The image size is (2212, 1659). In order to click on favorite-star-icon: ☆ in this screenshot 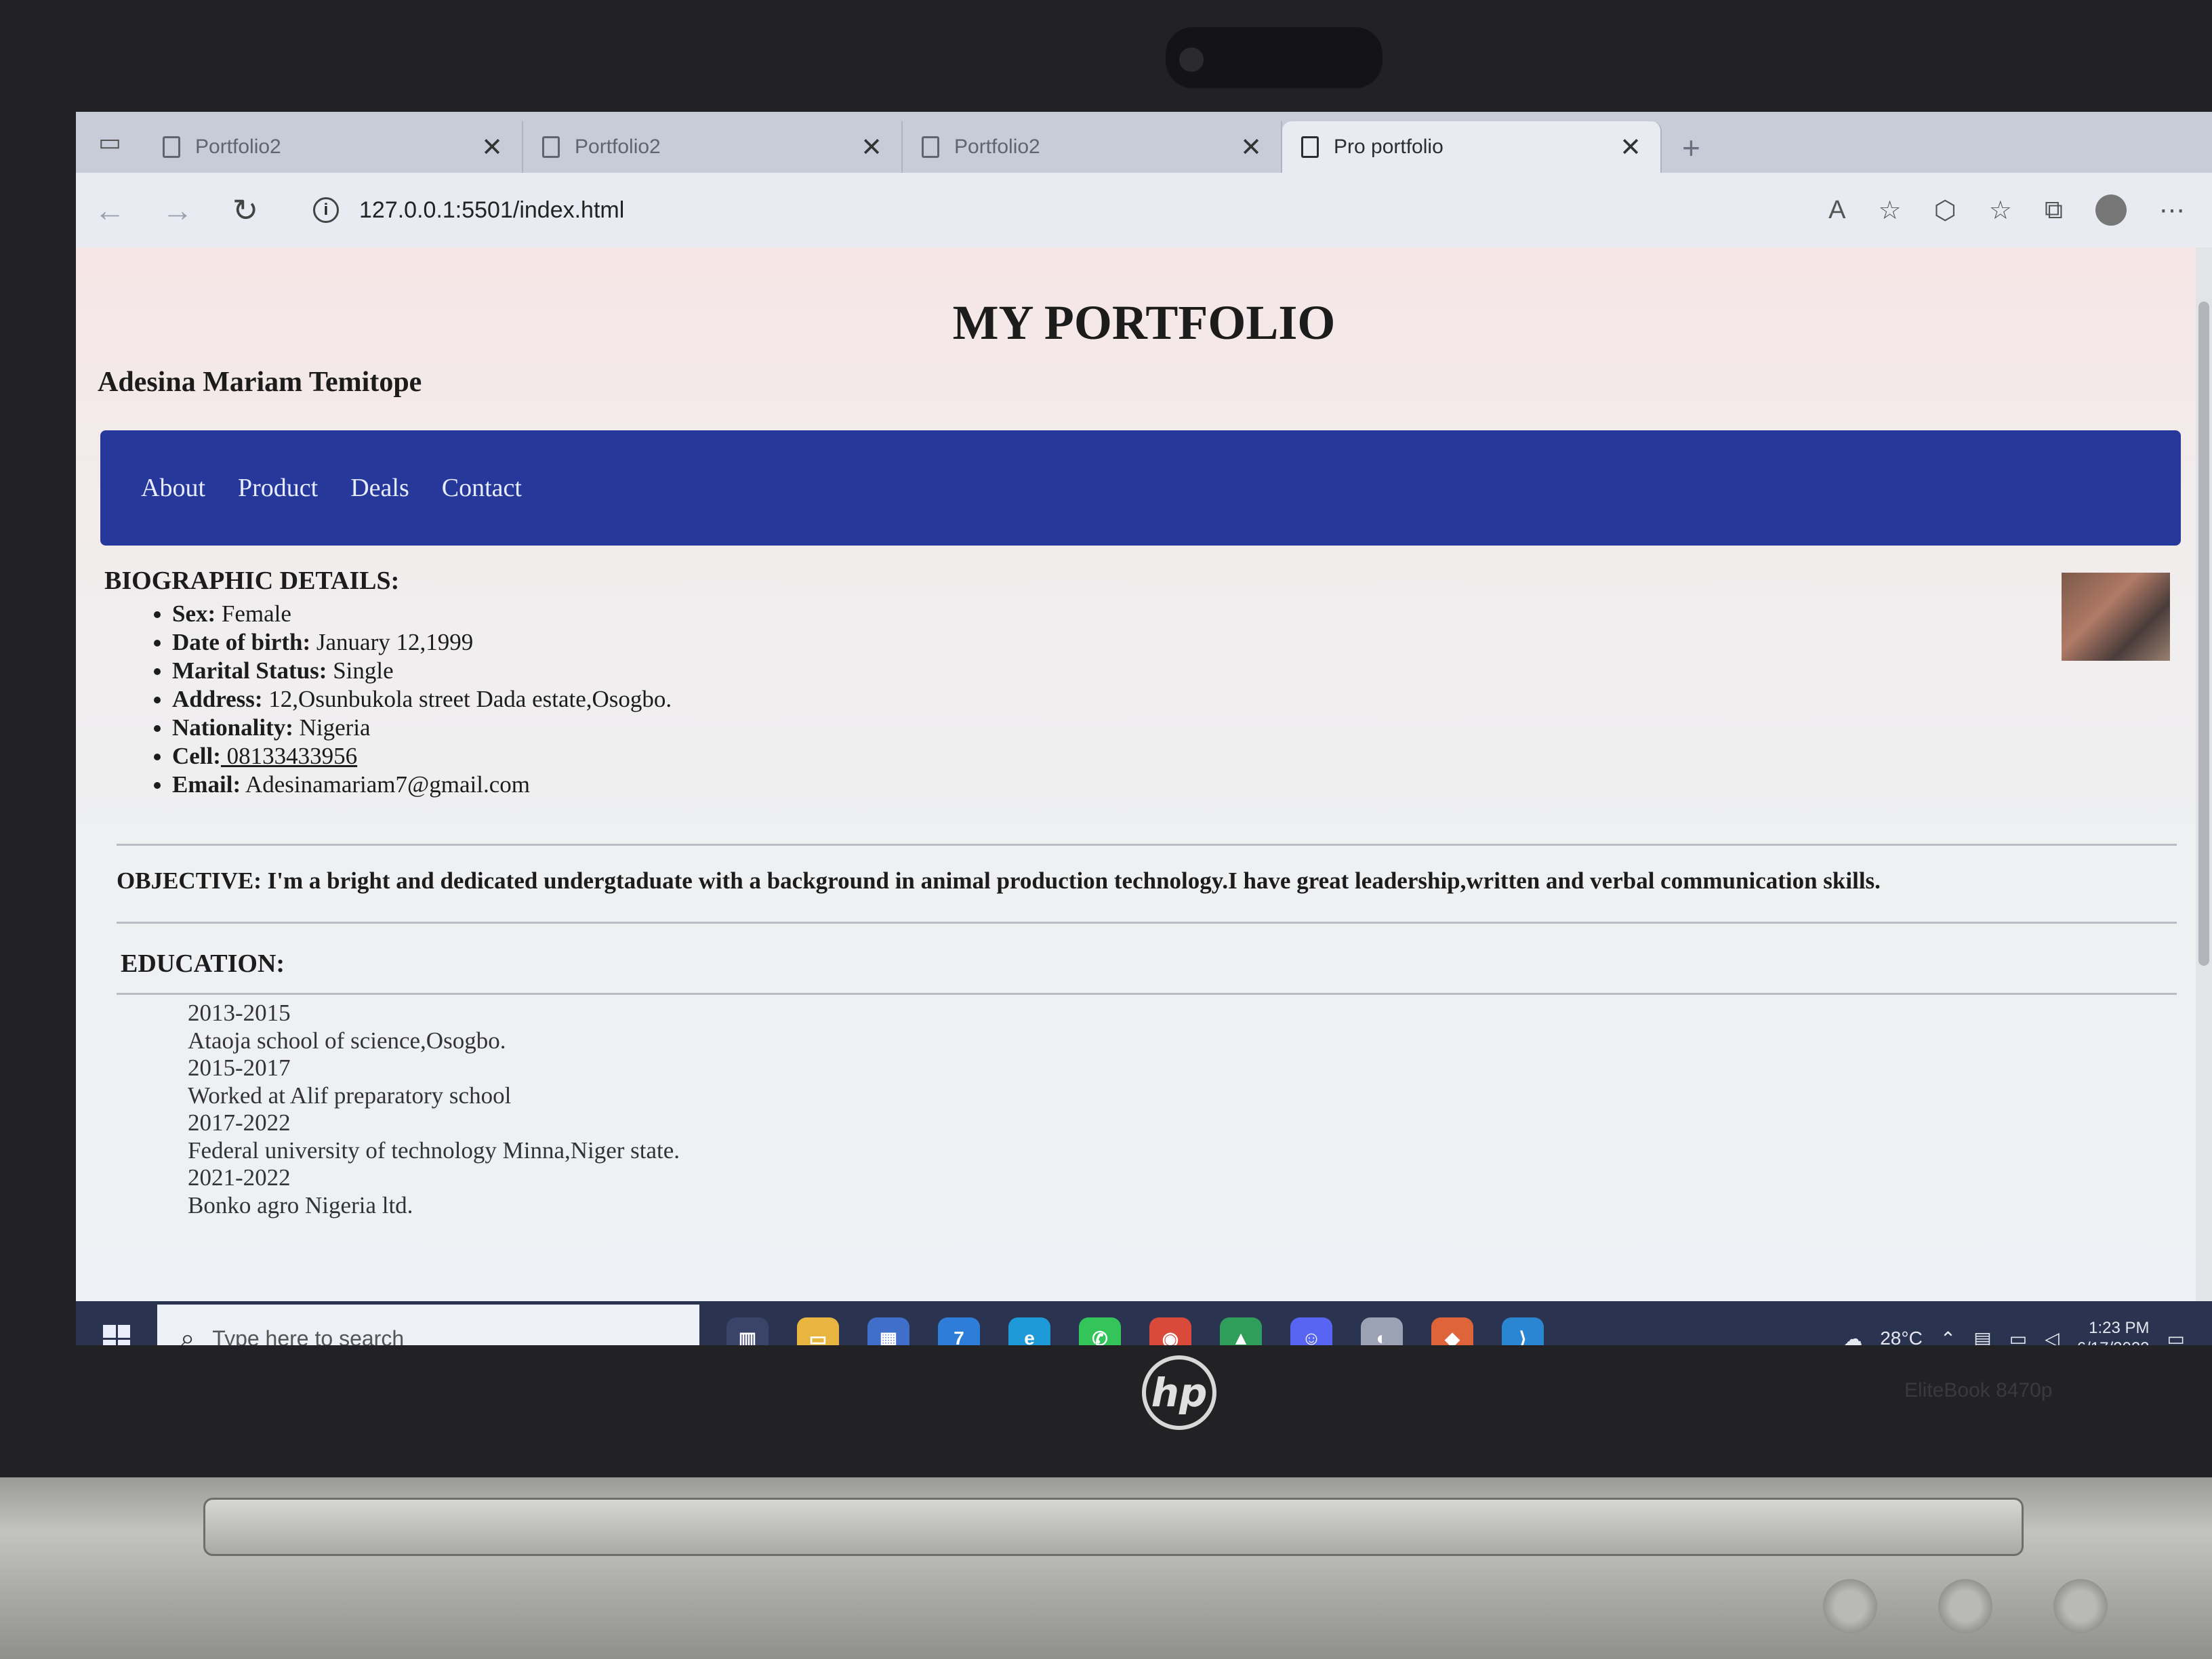, I will do `click(1890, 211)`.